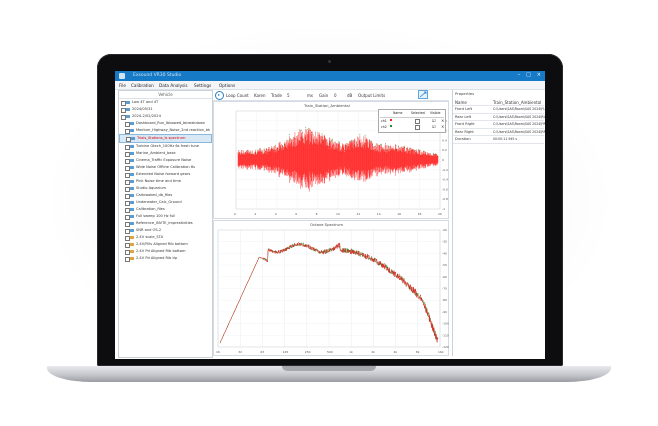 The height and width of the screenshot is (426, 658). What do you see at coordinates (260, 95) in the screenshot?
I see `loop-count-value: Karen` at bounding box center [260, 95].